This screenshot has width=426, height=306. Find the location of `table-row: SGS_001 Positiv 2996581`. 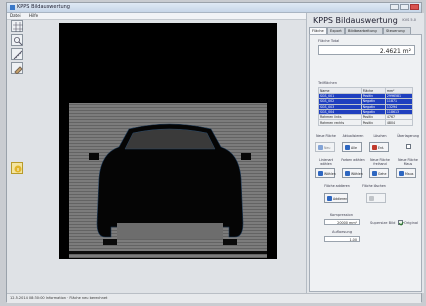

table-row: SGS_001 Positiv 2996581 is located at coordinates (366, 96).